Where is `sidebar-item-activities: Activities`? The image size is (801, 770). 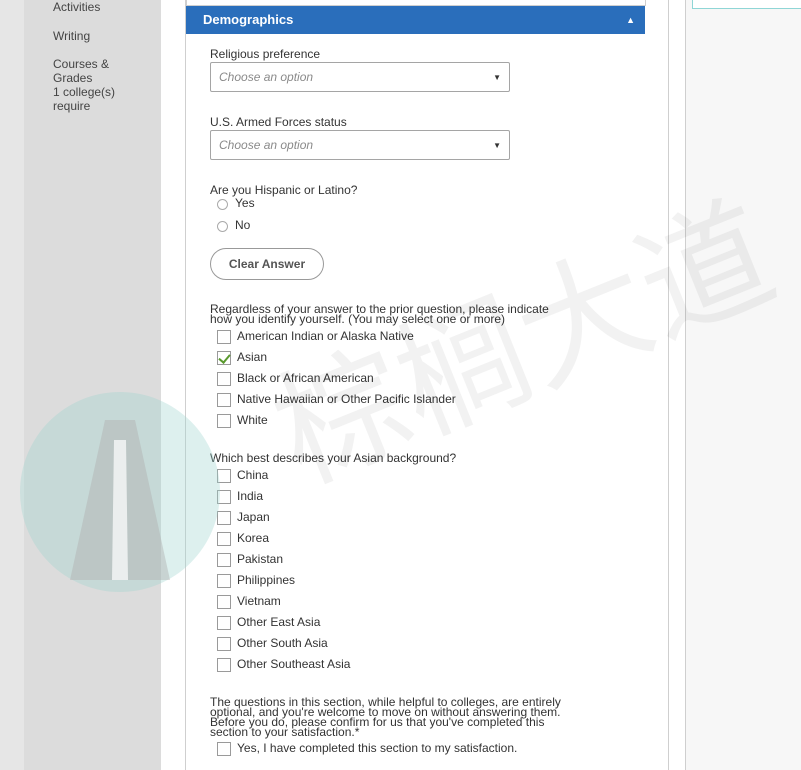 sidebar-item-activities: Activities is located at coordinates (76, 7).